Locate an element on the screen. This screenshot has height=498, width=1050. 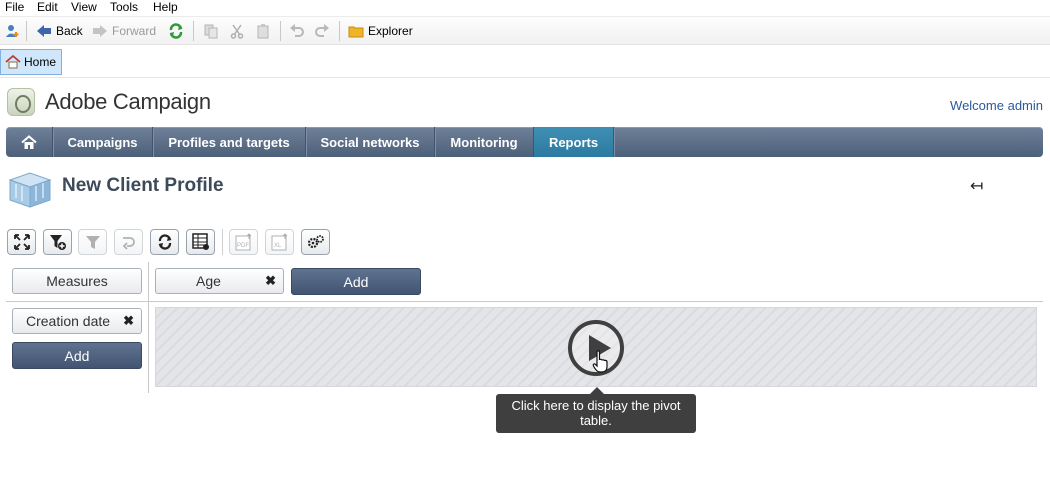
measures-label: Measures is located at coordinates (77, 281).